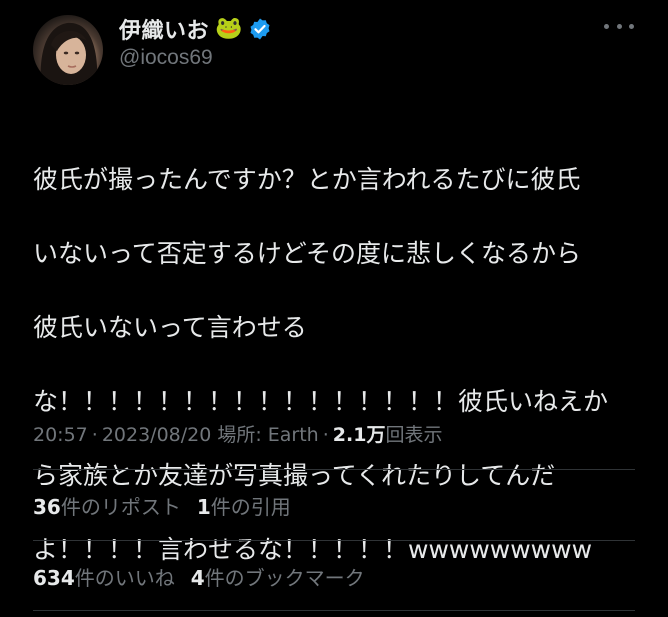  Describe the element at coordinates (69, 53) in the screenshot. I see `avatar-photo` at that location.